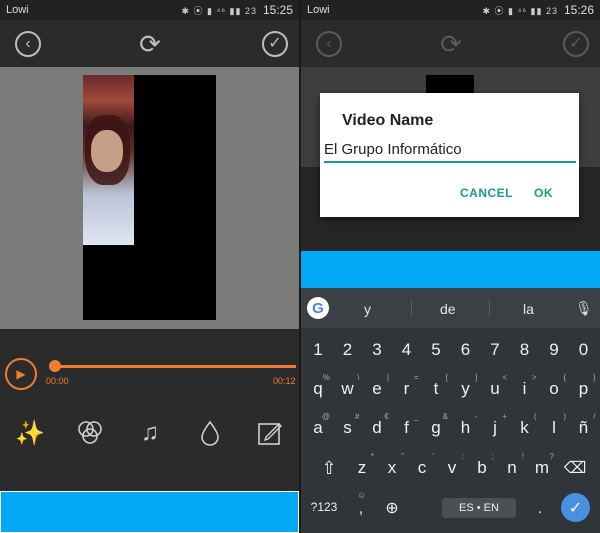 Image resolution: width=600 pixels, height=533 pixels. Describe the element at coordinates (372, 456) in the screenshot. I see `key-hint: *` at that location.